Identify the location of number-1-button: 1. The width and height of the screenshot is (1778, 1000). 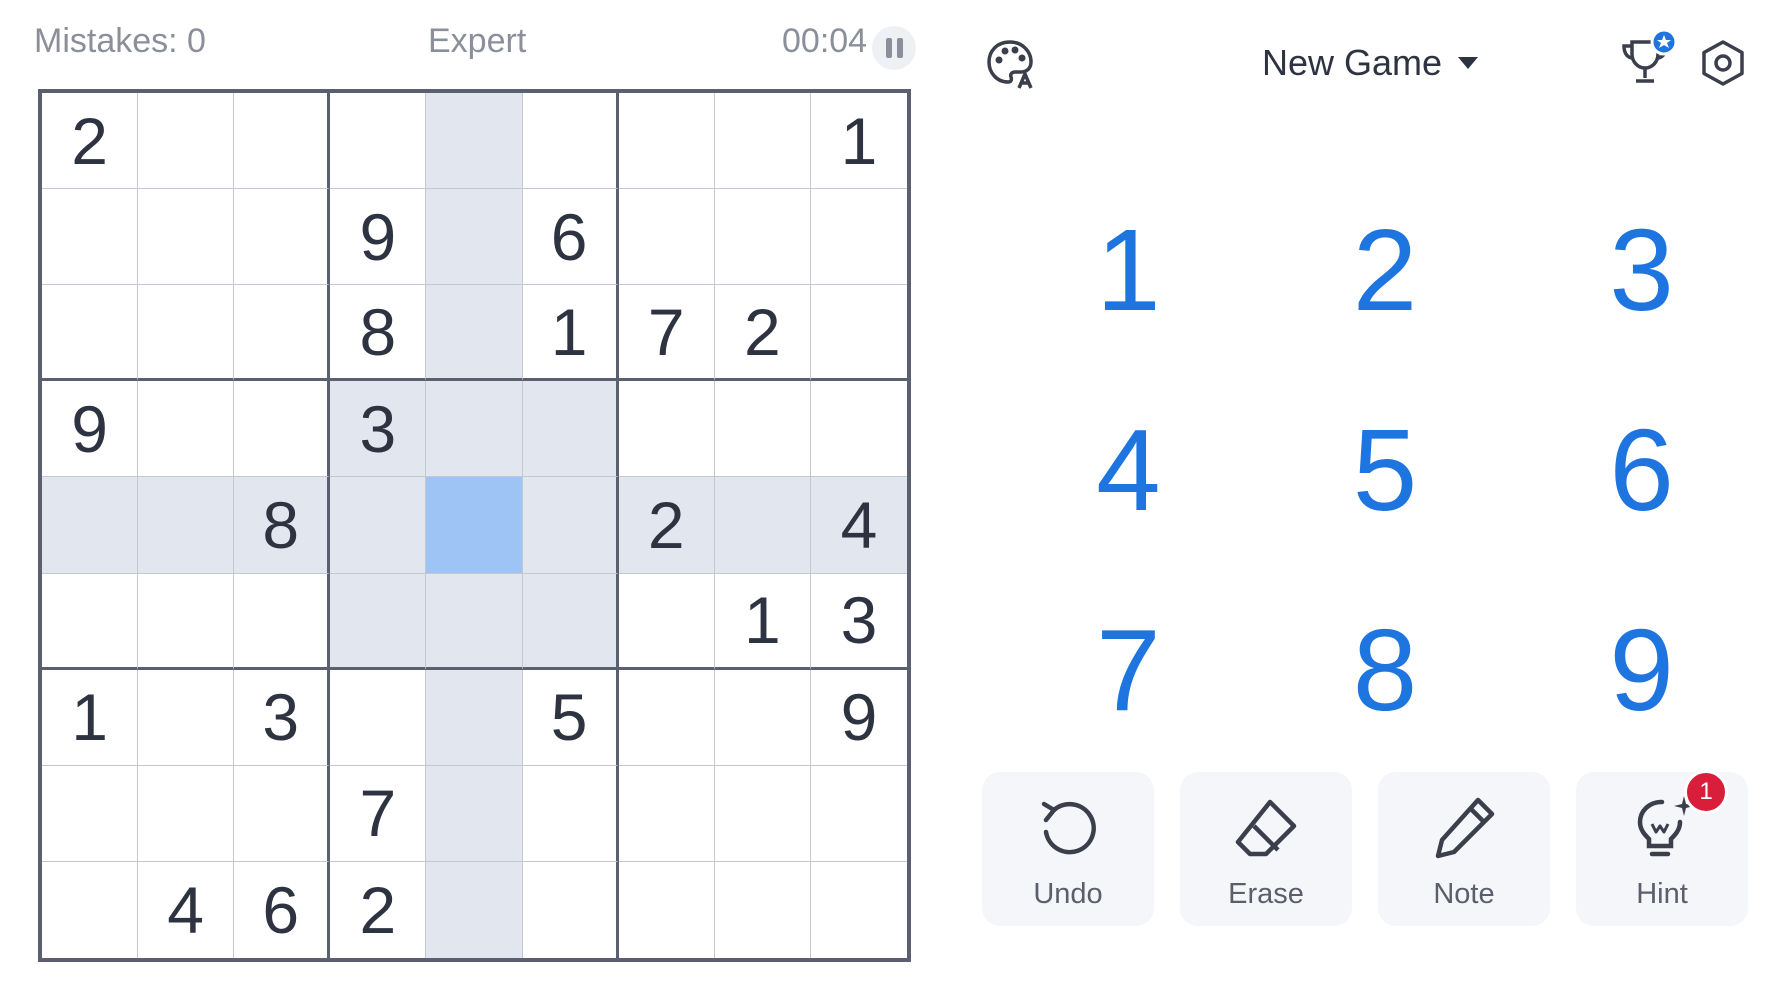
(1128, 270).